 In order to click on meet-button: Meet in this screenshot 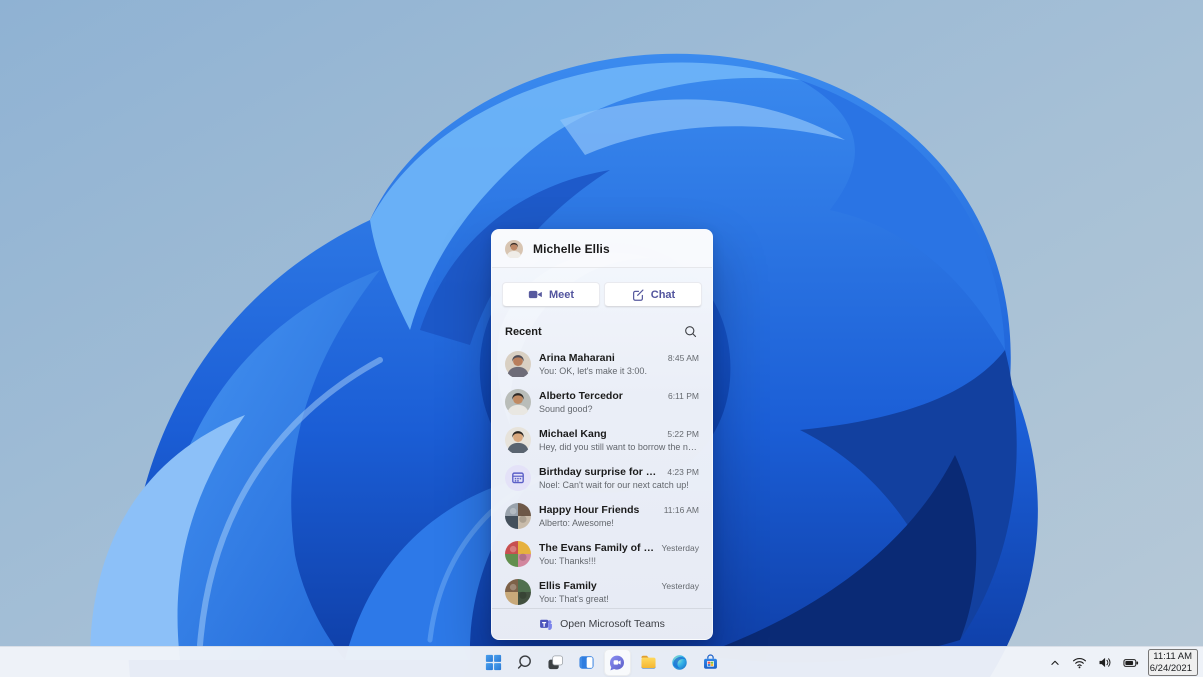, I will do `click(551, 294)`.